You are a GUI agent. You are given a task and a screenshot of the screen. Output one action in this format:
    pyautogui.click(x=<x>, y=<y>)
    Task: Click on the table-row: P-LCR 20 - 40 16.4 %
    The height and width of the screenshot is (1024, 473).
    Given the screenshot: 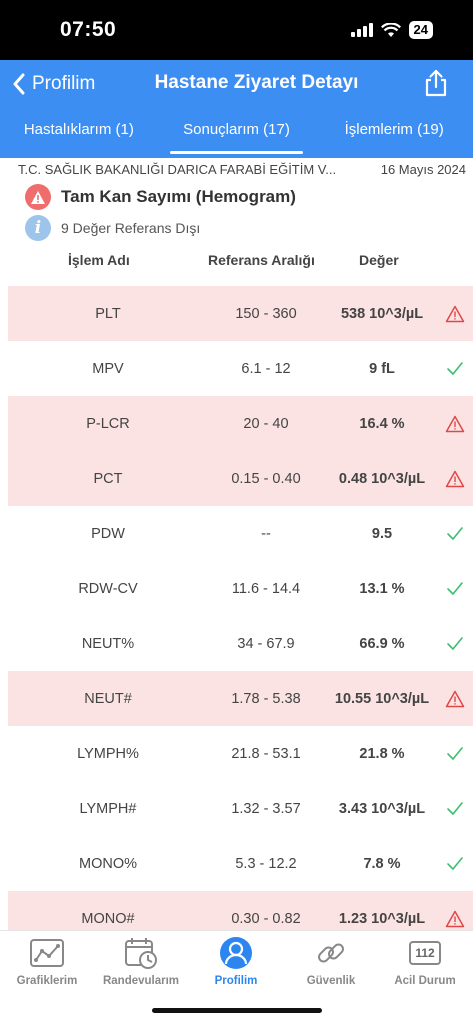 What is the action you would take?
    pyautogui.click(x=240, y=423)
    